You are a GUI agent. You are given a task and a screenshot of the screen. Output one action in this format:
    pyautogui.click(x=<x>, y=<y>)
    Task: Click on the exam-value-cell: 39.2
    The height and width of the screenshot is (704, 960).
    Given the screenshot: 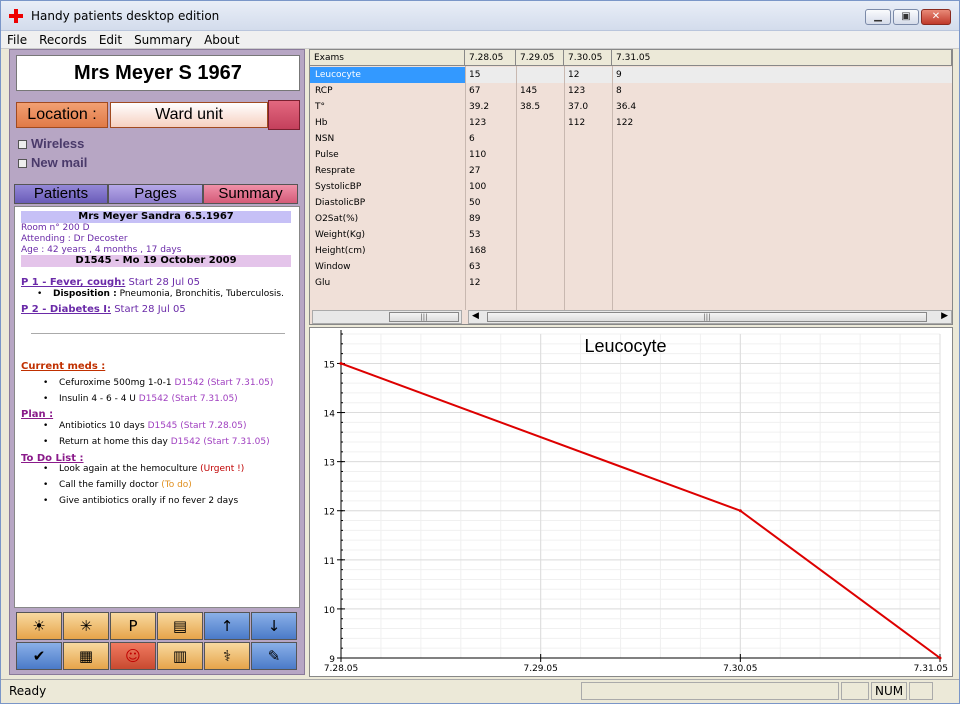 What is the action you would take?
    pyautogui.click(x=490, y=107)
    